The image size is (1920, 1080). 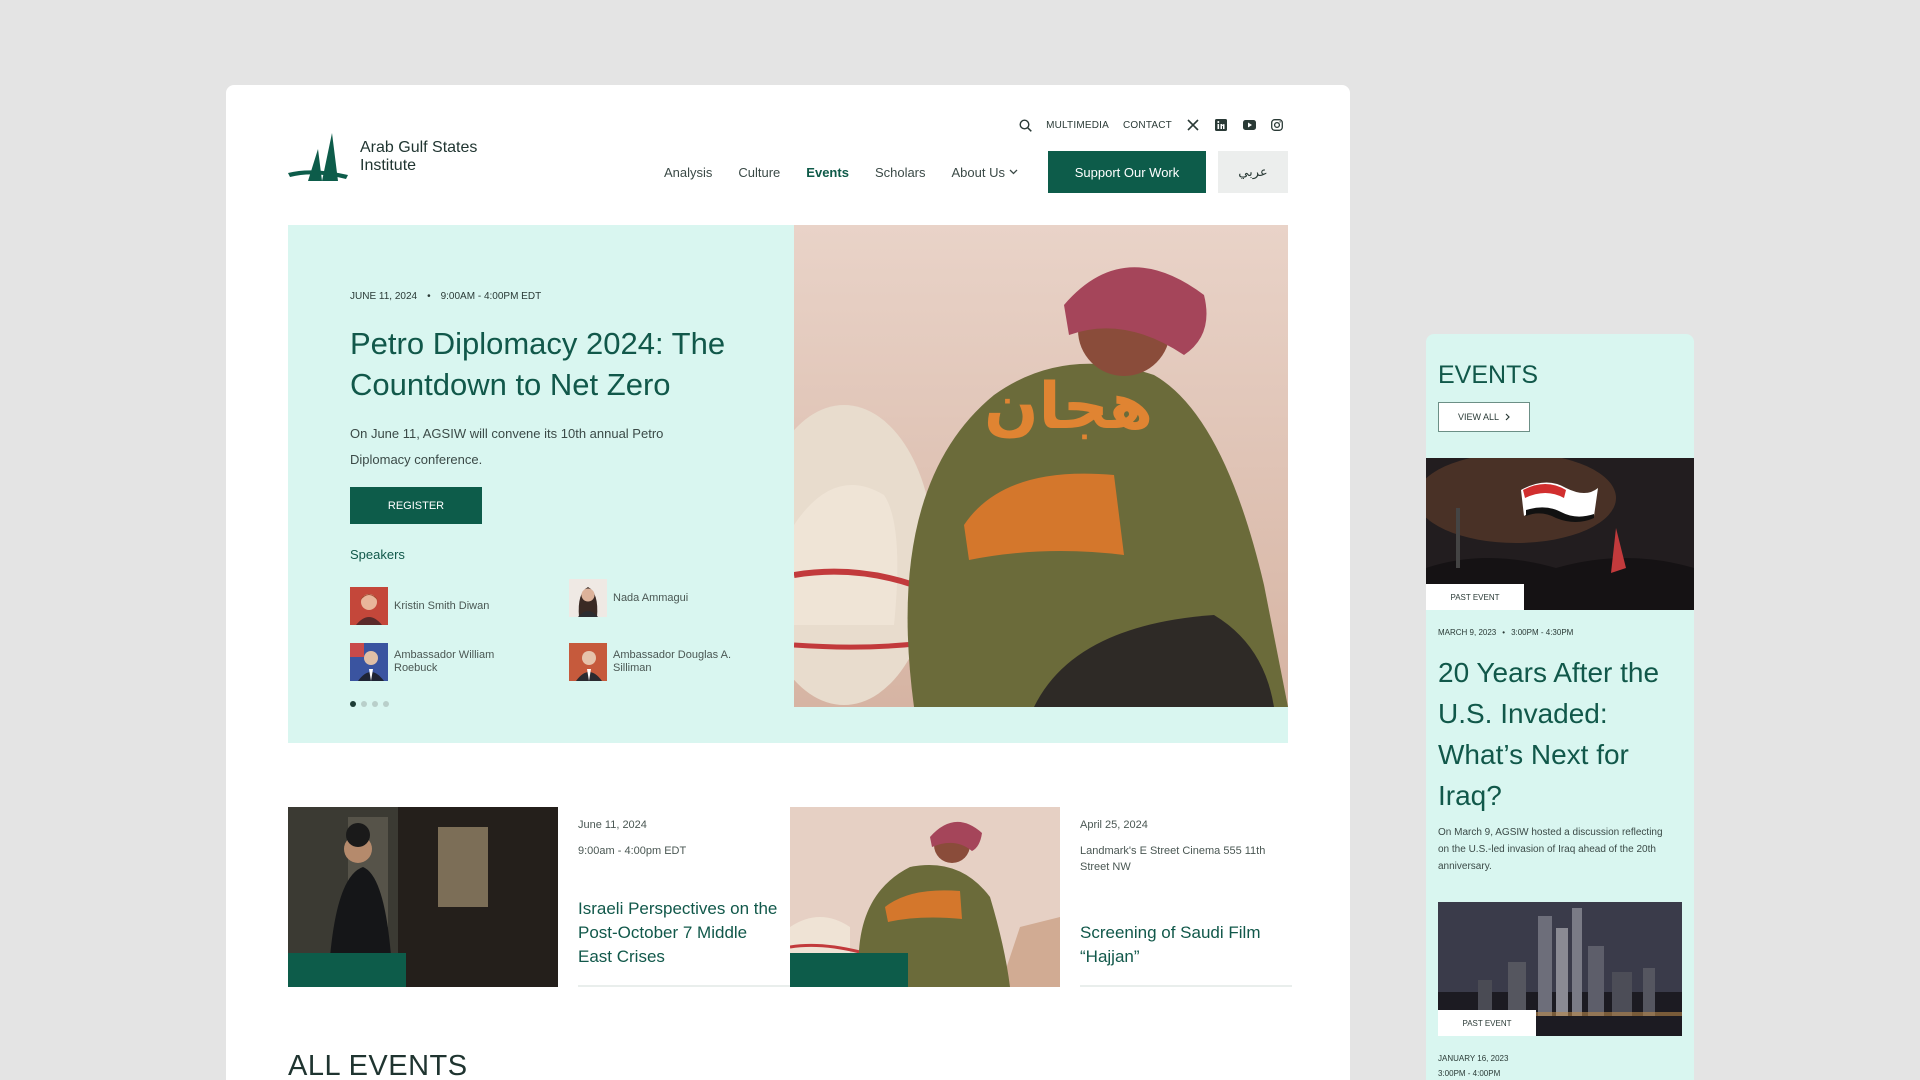 I want to click on contact-link: CONTACT, so click(x=1147, y=125).